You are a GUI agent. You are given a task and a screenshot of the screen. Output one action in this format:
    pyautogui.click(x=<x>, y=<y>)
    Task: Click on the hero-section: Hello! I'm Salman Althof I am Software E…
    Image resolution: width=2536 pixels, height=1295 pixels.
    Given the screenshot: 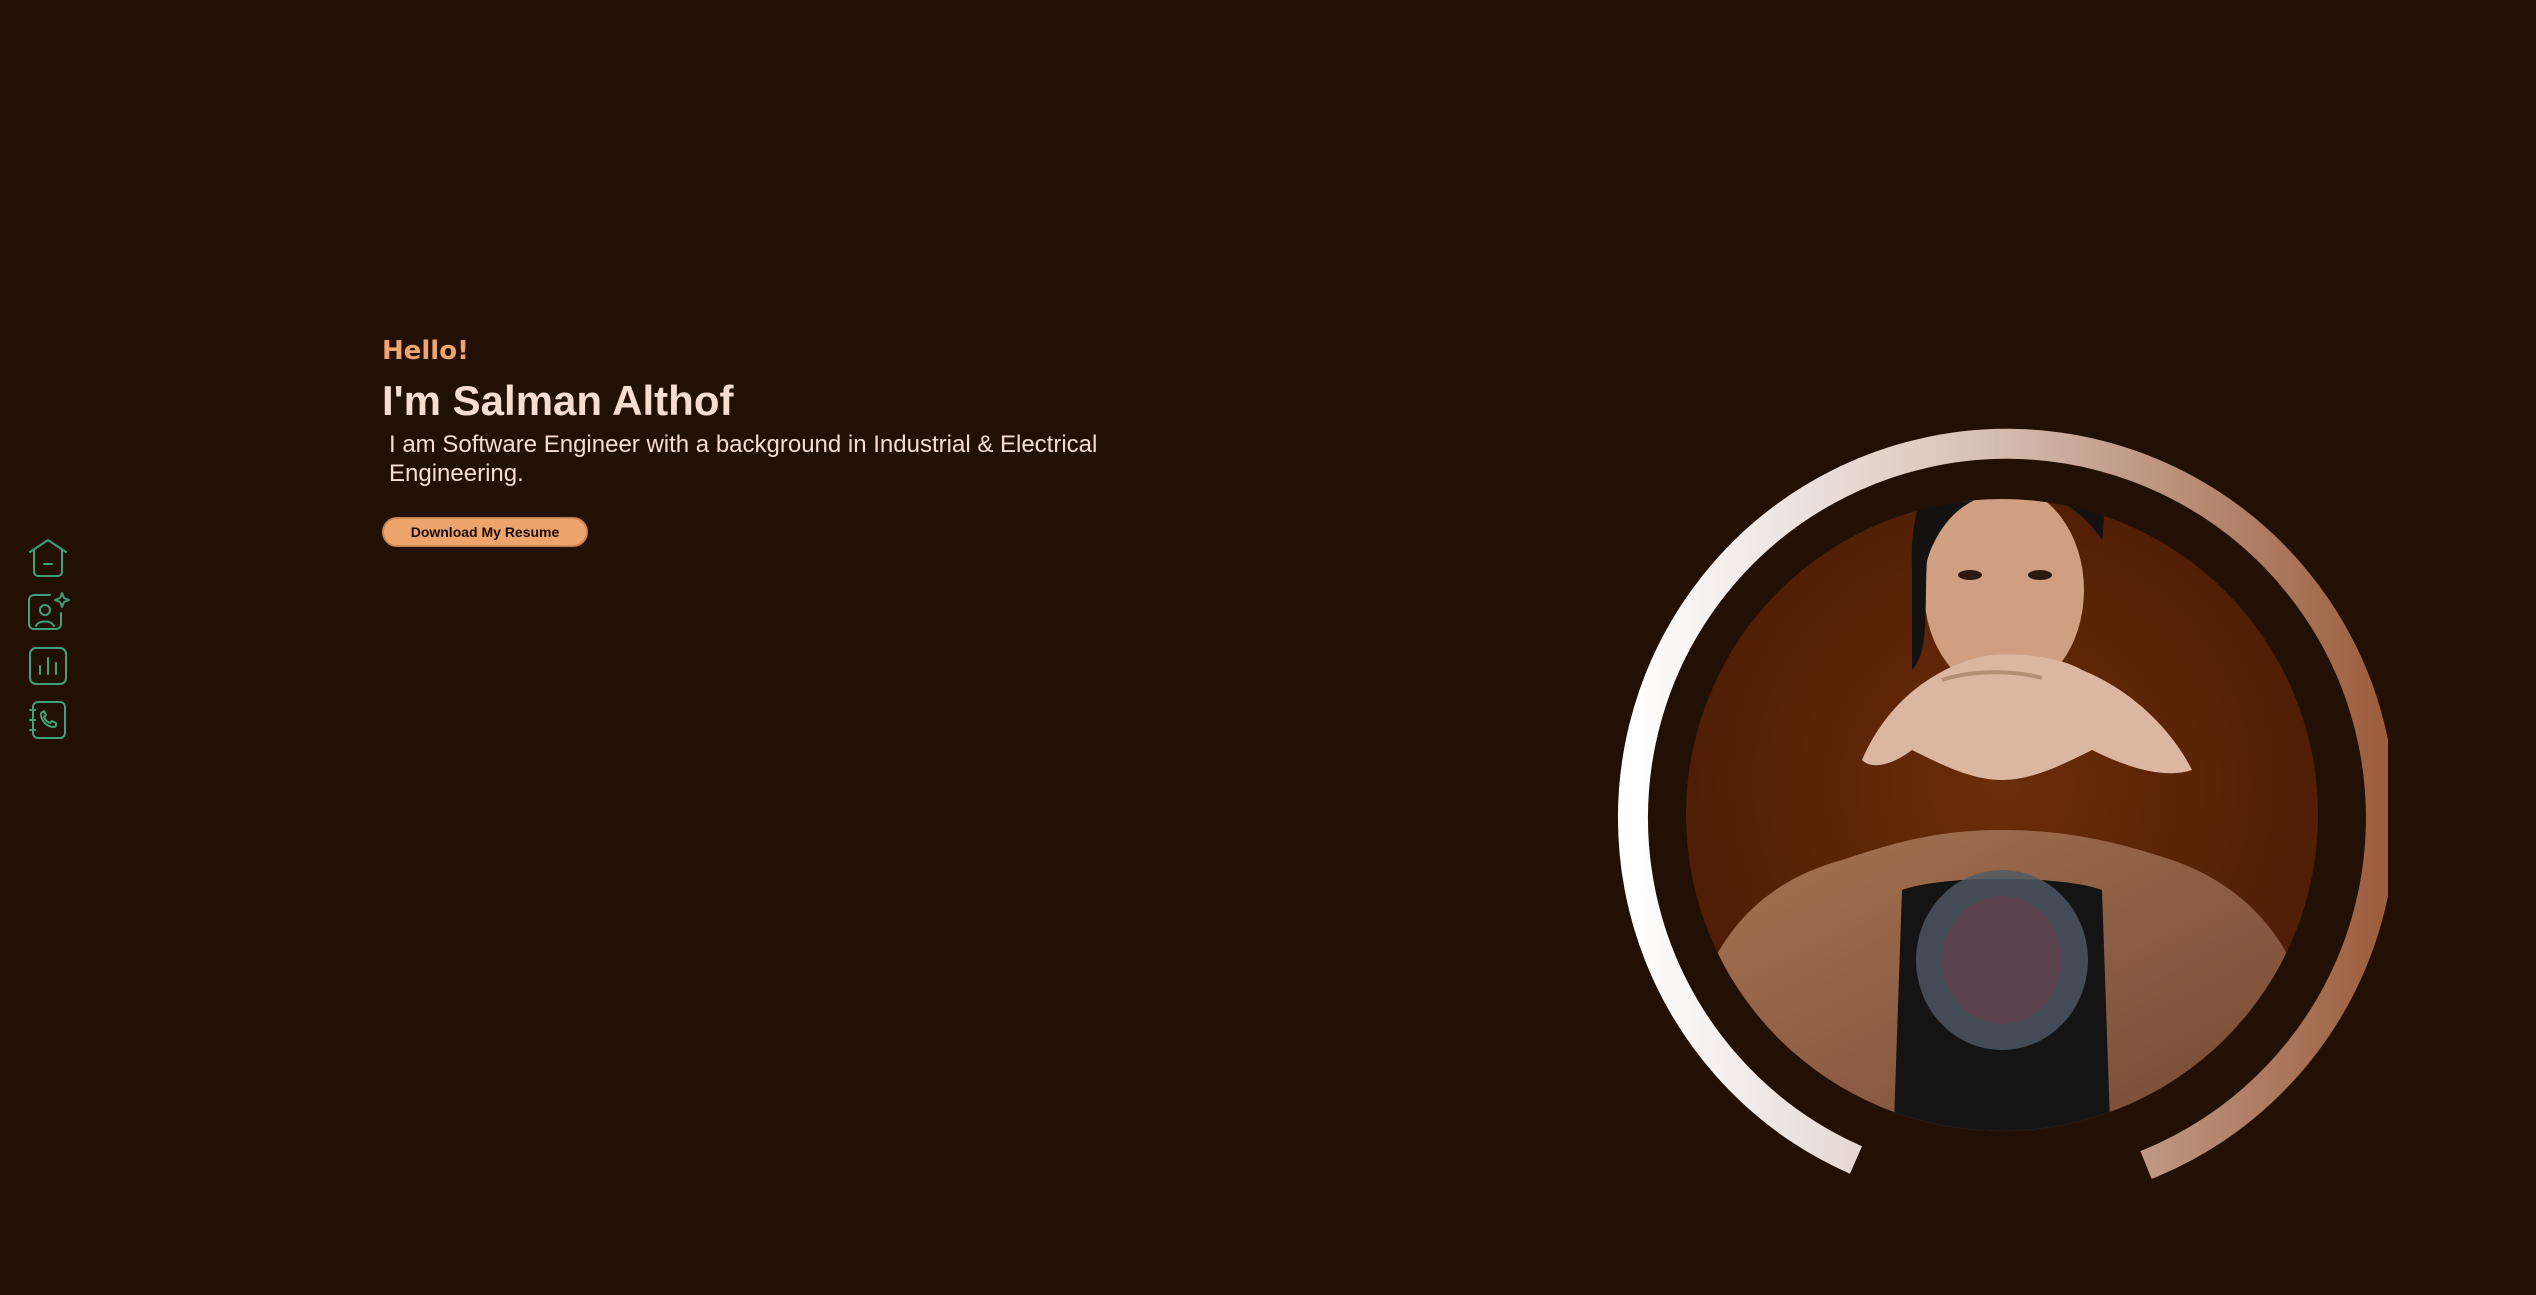 What is the action you would take?
    pyautogui.click(x=772, y=440)
    